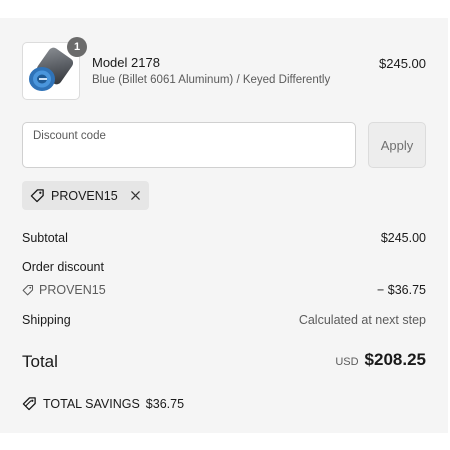 The height and width of the screenshot is (450, 450). I want to click on order-discount-label: Order discount, so click(63, 267).